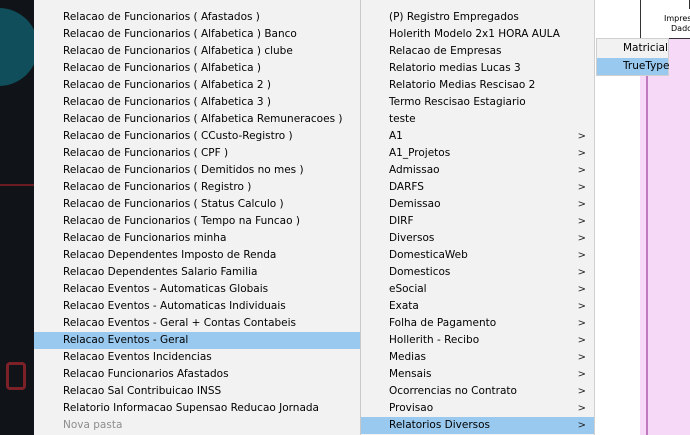 The width and height of the screenshot is (690, 435). I want to click on menu-item: Diversos >, so click(477, 238).